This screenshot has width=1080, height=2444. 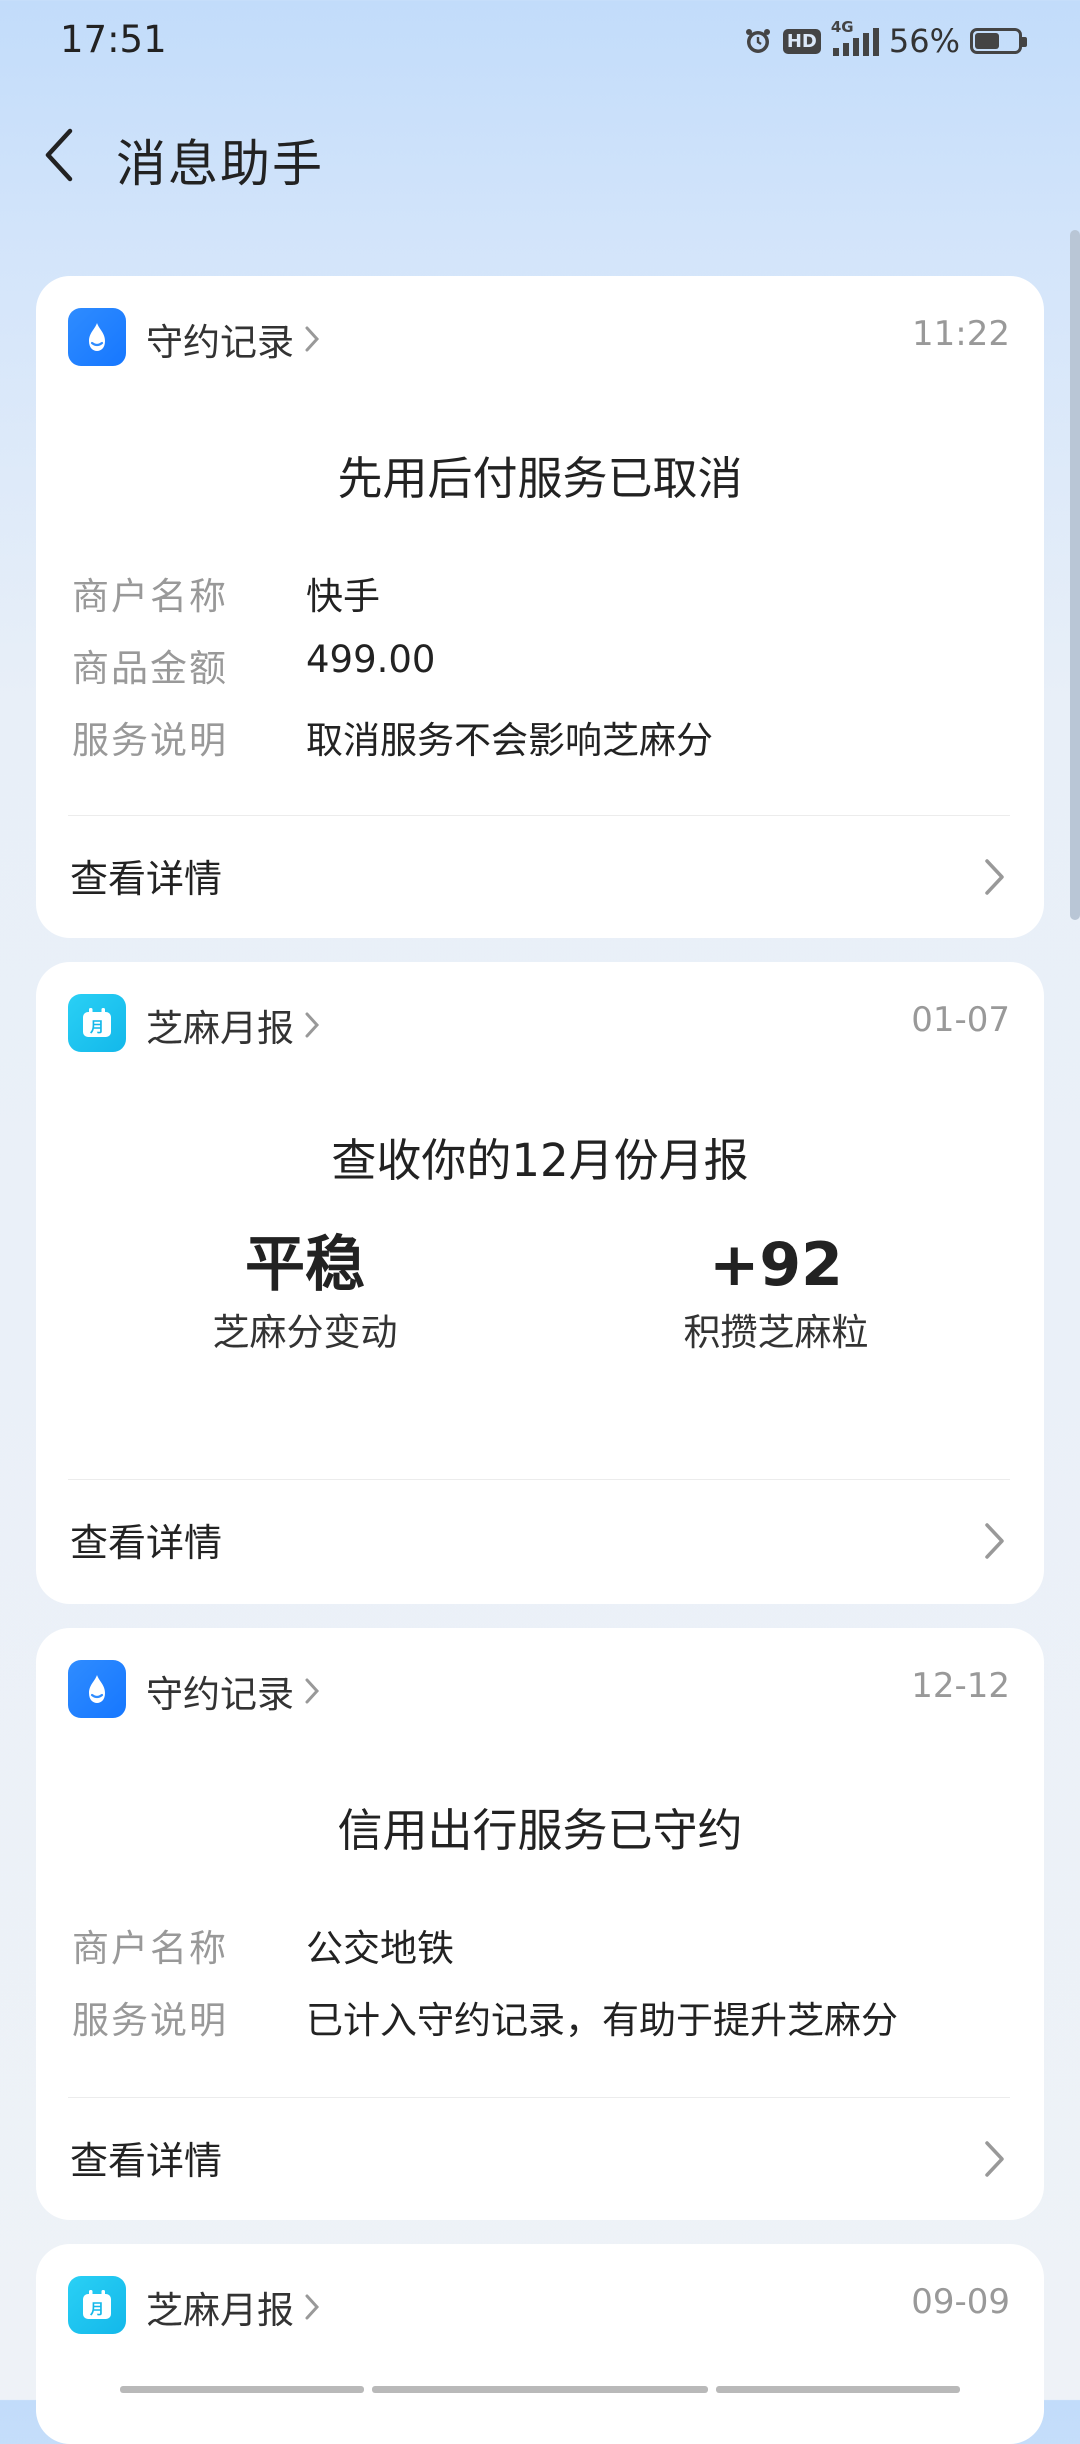 What do you see at coordinates (540, 155) in the screenshot?
I see `app-header: 消息助手` at bounding box center [540, 155].